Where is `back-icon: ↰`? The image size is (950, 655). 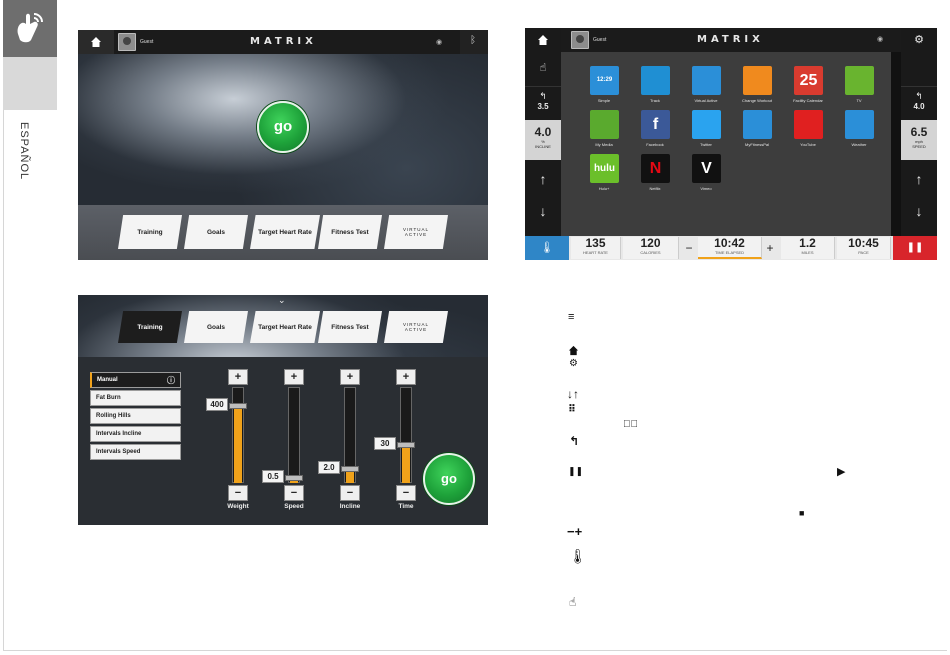 back-icon: ↰ is located at coordinates (574, 441).